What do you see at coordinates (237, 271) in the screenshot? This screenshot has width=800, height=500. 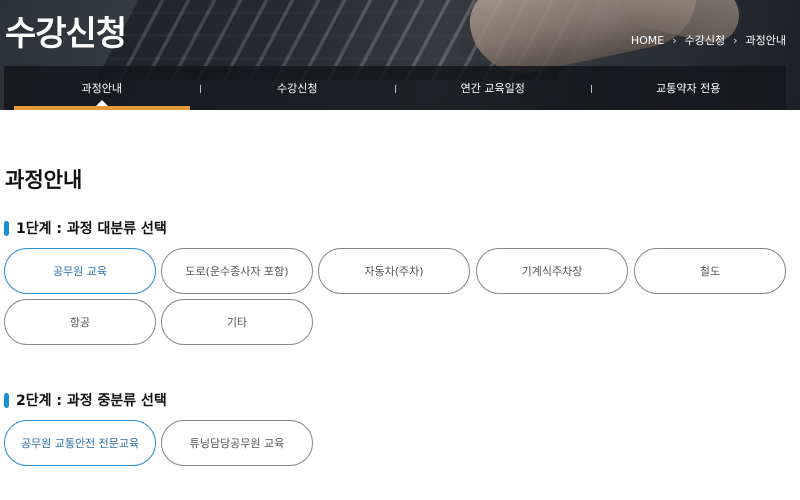 I see `category-option: 도로(운수종사자 포함)` at bounding box center [237, 271].